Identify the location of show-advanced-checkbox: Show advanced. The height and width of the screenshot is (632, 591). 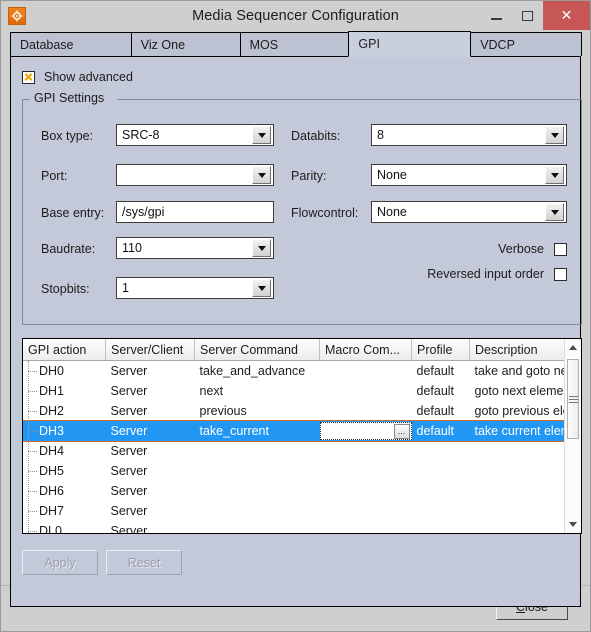
(77, 77).